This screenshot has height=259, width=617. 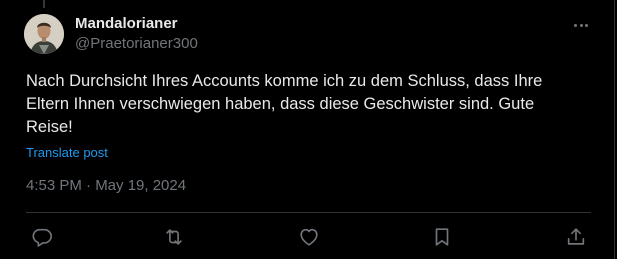 What do you see at coordinates (174, 237) in the screenshot?
I see `repost-icon` at bounding box center [174, 237].